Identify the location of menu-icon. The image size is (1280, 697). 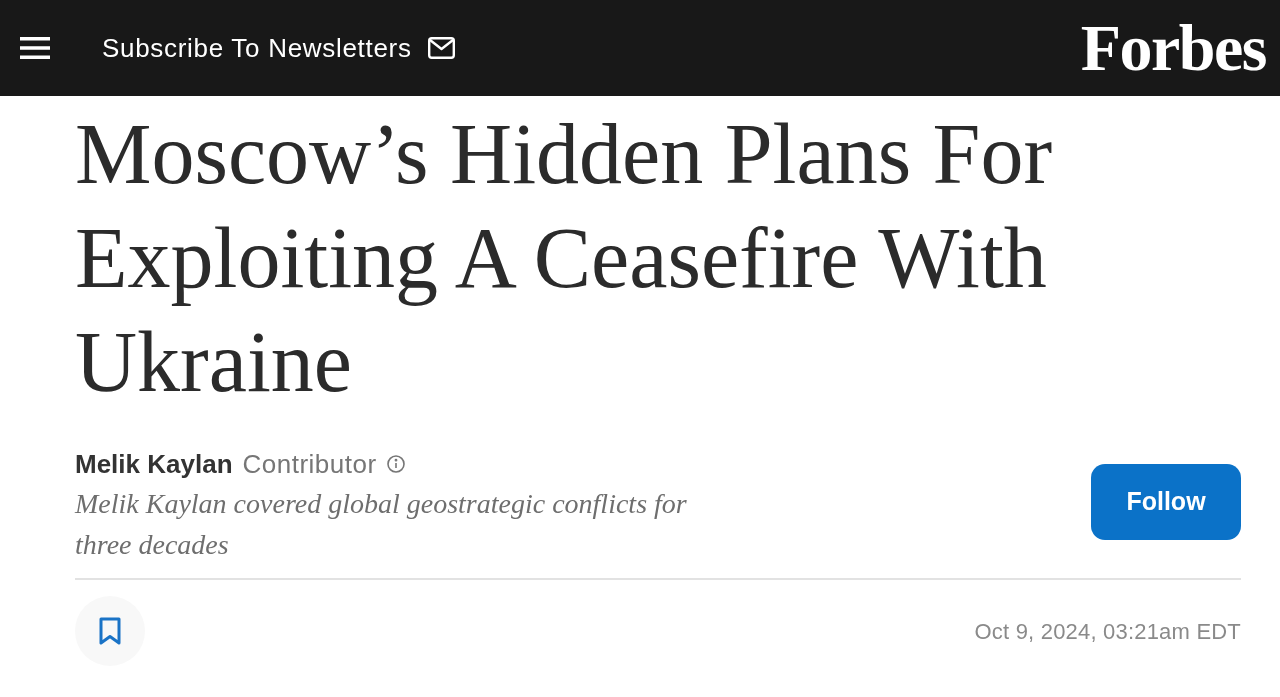
(35, 48).